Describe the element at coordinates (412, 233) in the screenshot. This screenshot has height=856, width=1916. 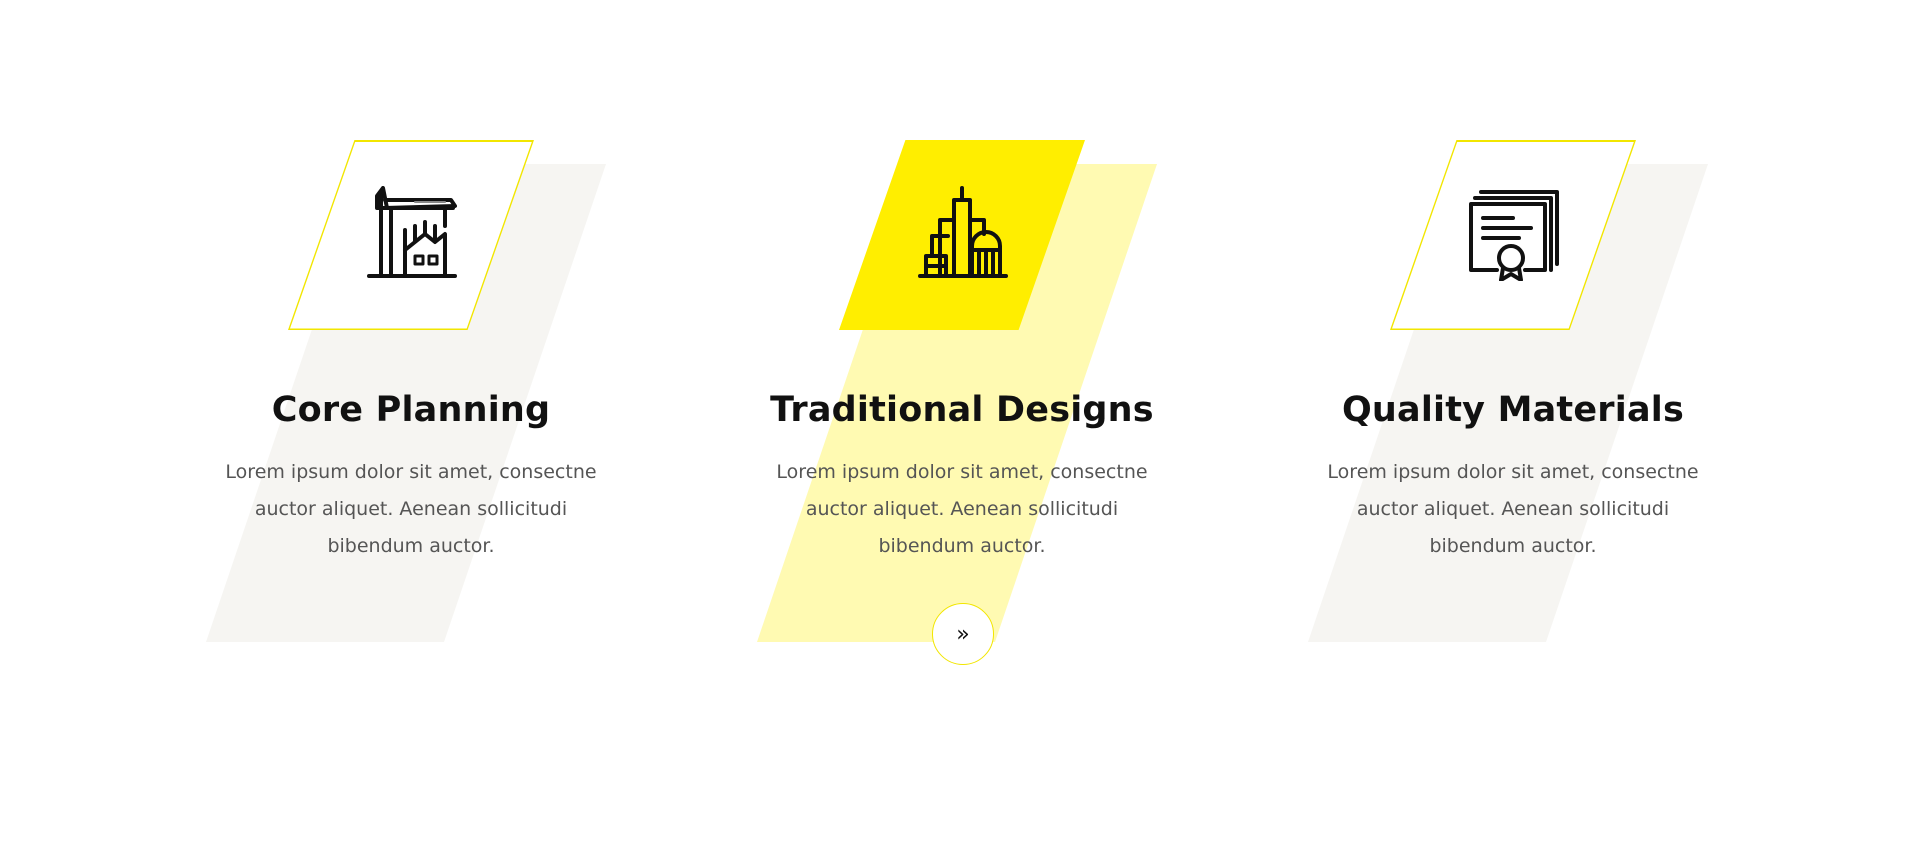
I see `crane-construction-icon` at that location.